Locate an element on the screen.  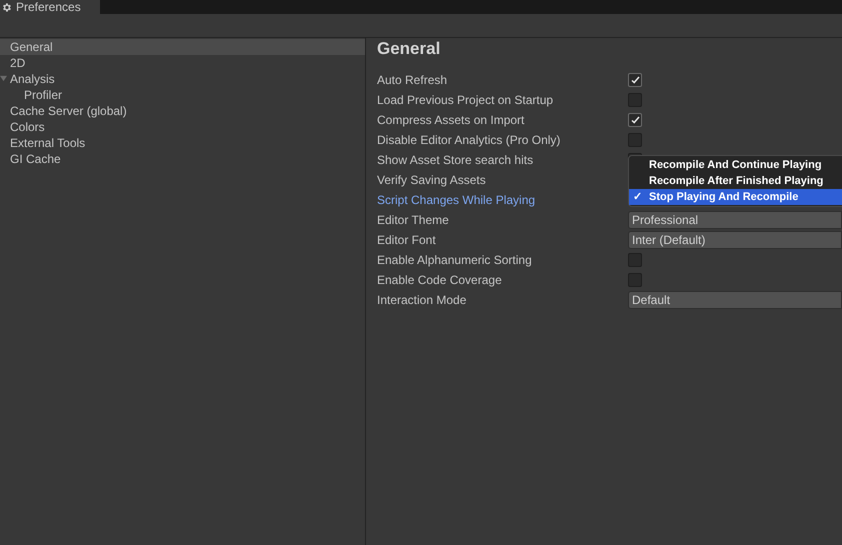
setting-label: Editor Theme is located at coordinates (413, 220).